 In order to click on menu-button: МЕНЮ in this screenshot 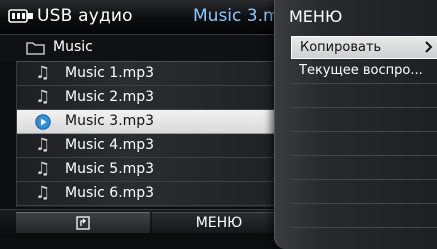, I will do `click(219, 222)`.